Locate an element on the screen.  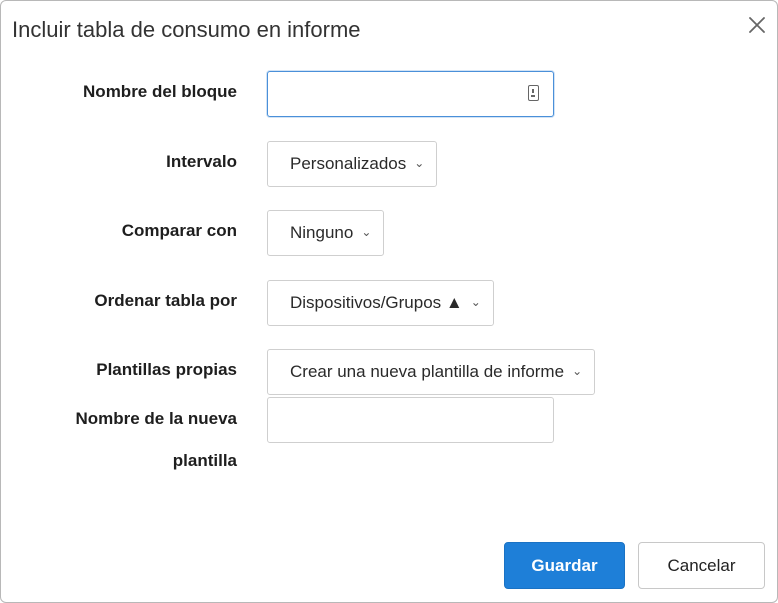
compare-select: Ninguno ⌄ is located at coordinates (326, 233).